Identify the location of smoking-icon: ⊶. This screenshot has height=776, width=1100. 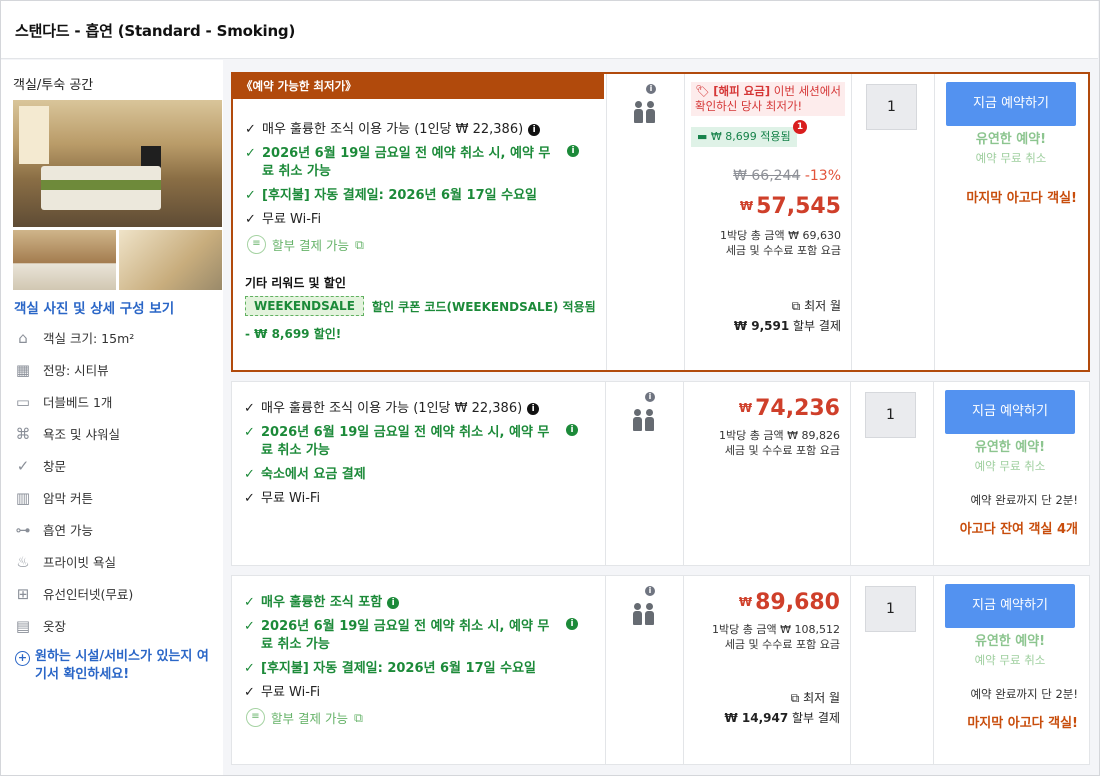
(23, 529).